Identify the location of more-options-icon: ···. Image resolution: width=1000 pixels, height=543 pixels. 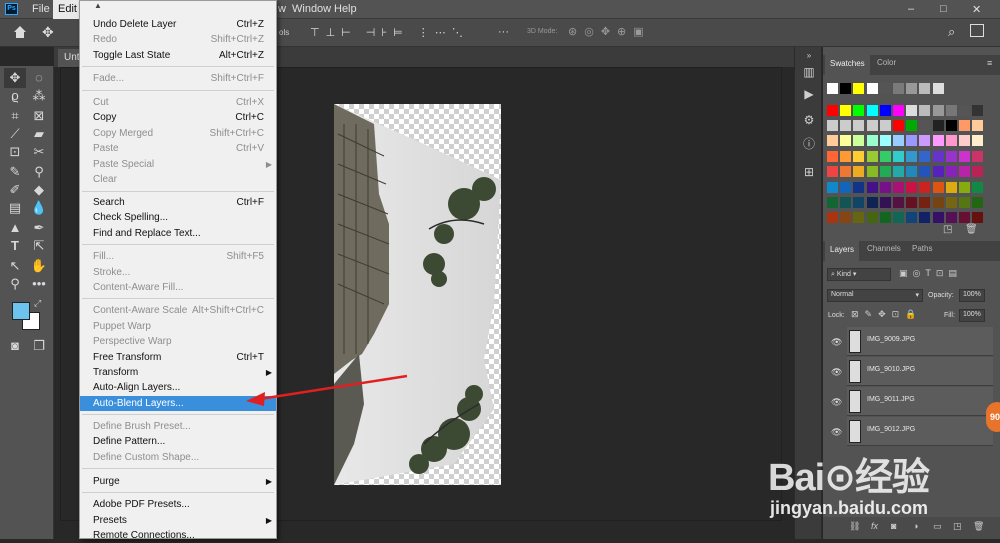
(503, 32).